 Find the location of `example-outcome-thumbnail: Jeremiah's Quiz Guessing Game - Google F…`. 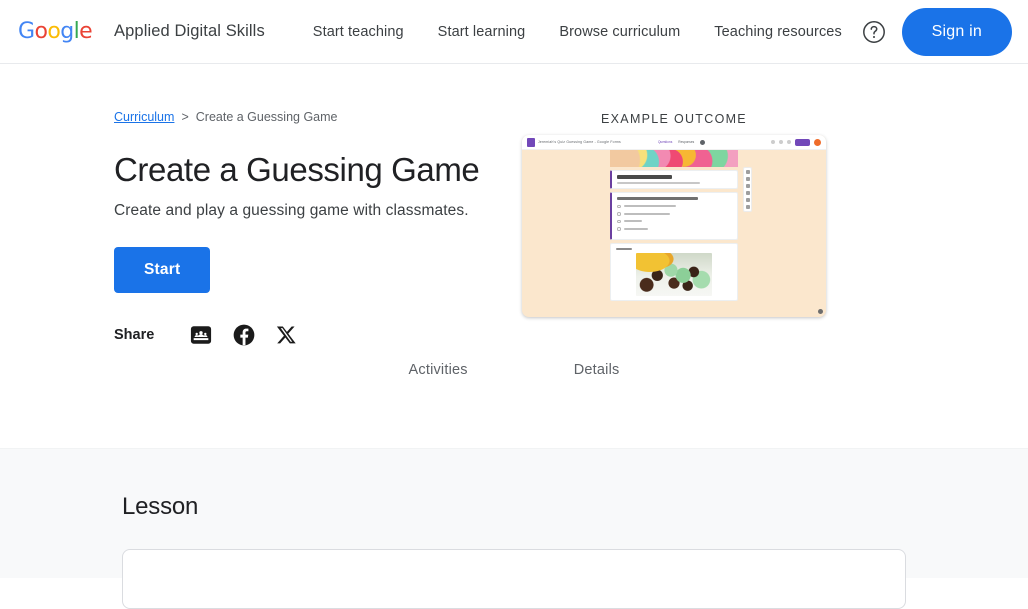

example-outcome-thumbnail: Jeremiah's Quiz Guessing Game - Google F… is located at coordinates (674, 226).